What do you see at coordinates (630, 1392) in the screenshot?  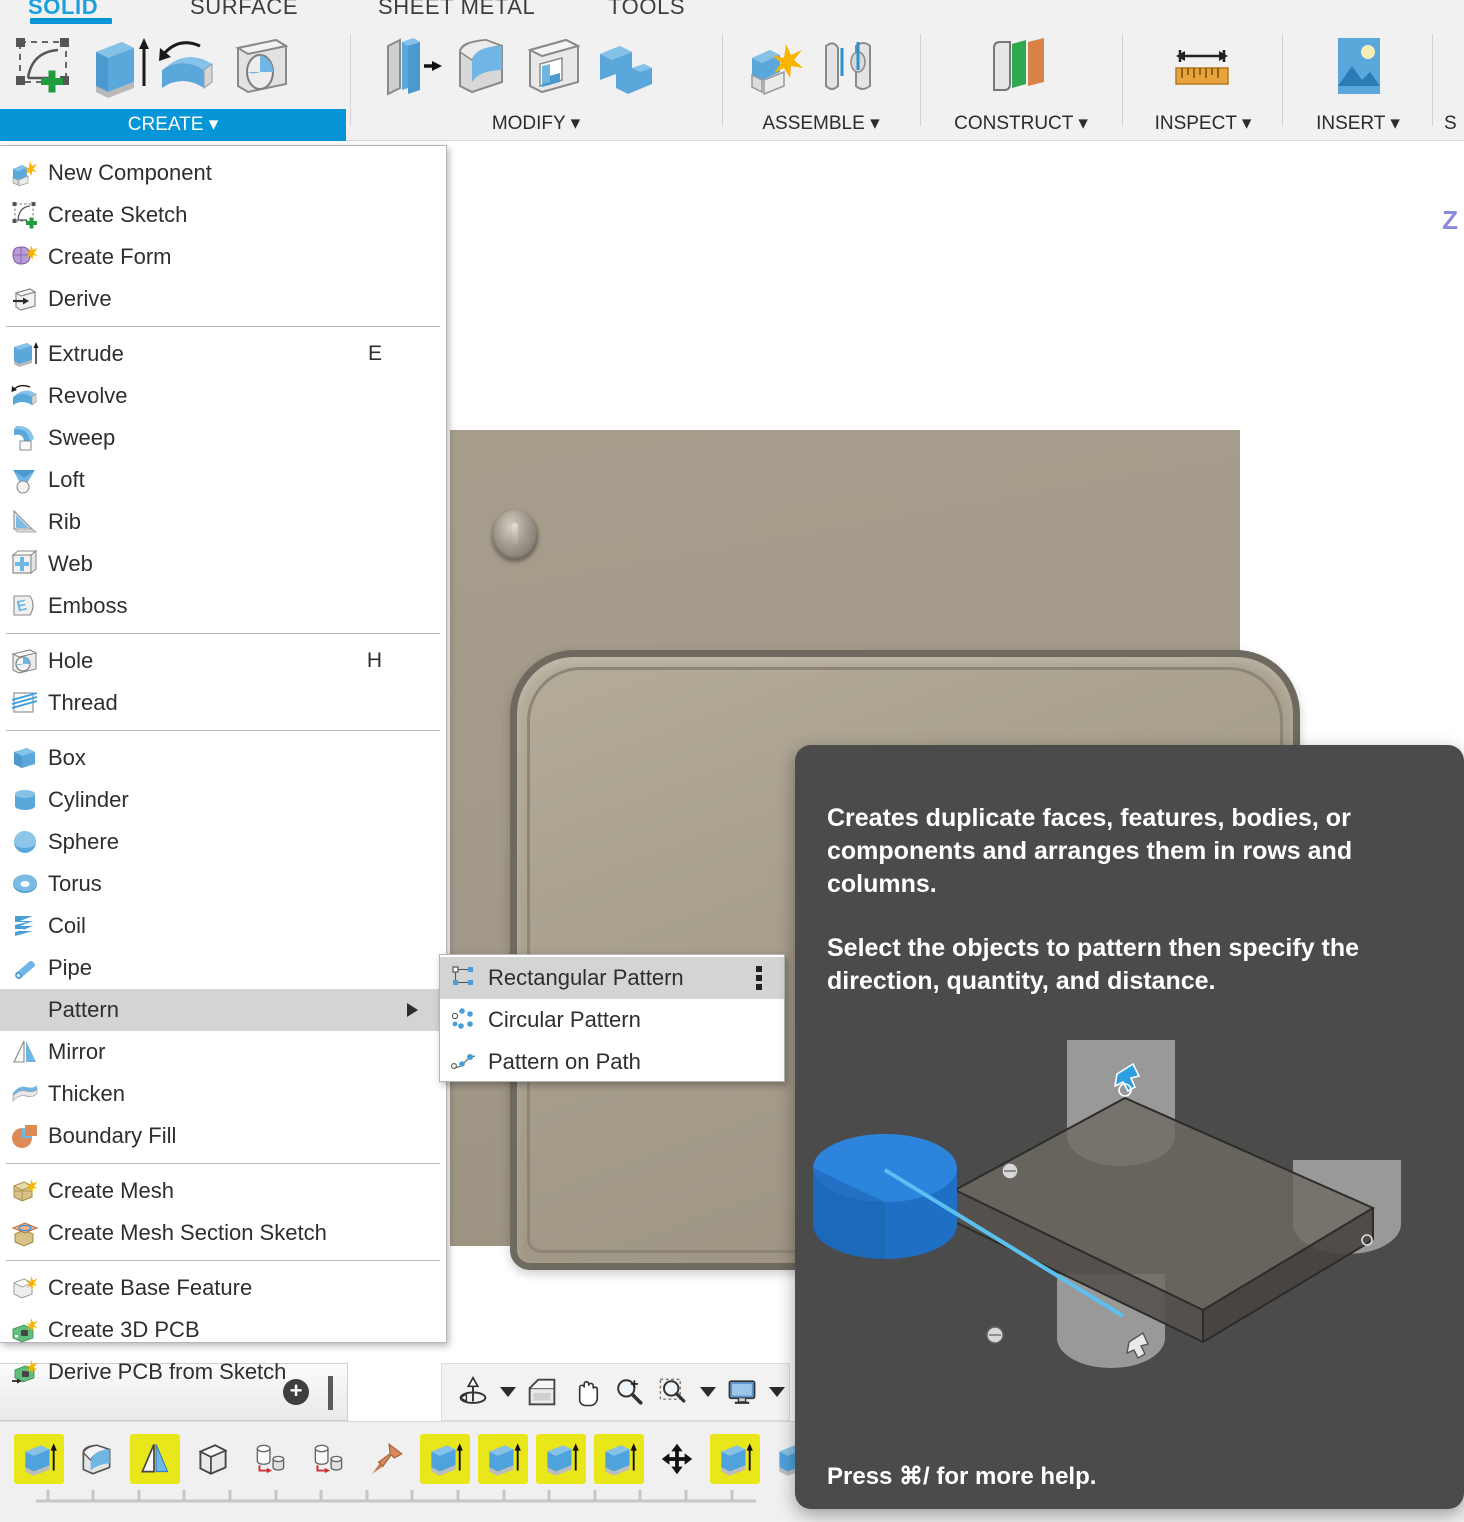 I see `zoom-icon` at bounding box center [630, 1392].